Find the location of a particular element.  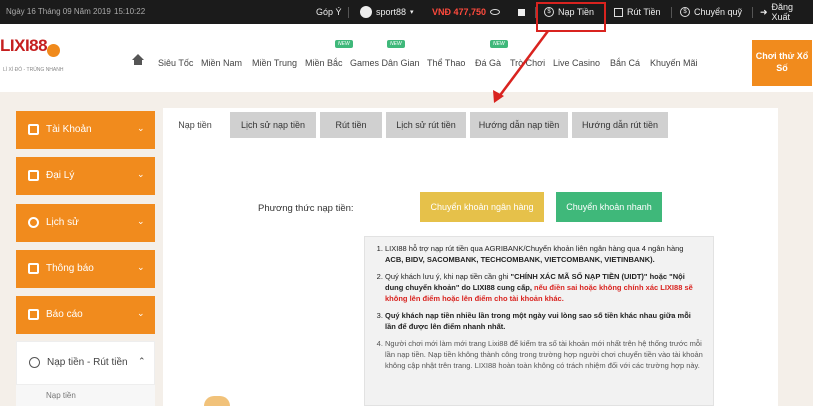

nav-da-ga: Đá Gà is located at coordinates (488, 63).